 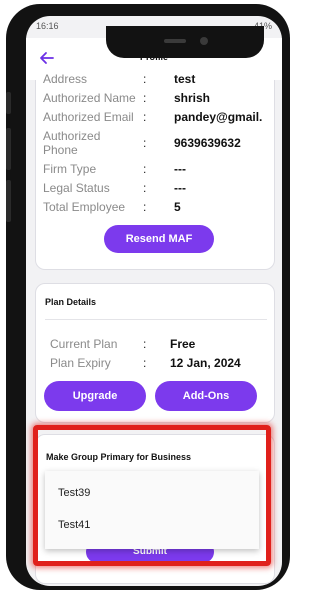 I want to click on field-label: Authorized Name, so click(x=89, y=98).